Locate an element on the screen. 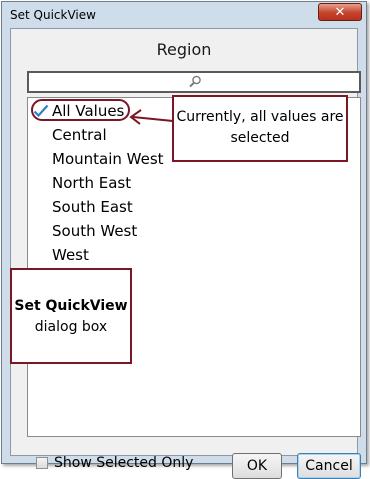 This screenshot has width=370, height=479. close-icon: ✕ is located at coordinates (340, 12).